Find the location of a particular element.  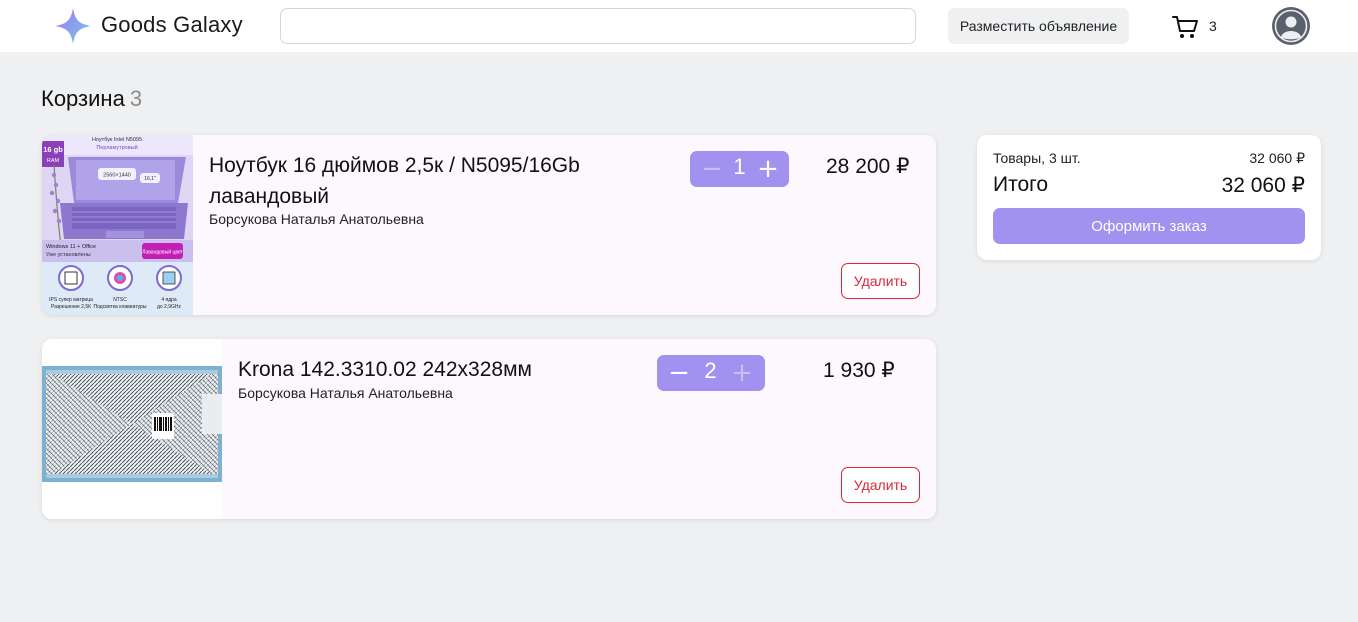

cart-count: 3 is located at coordinates (1213, 26).